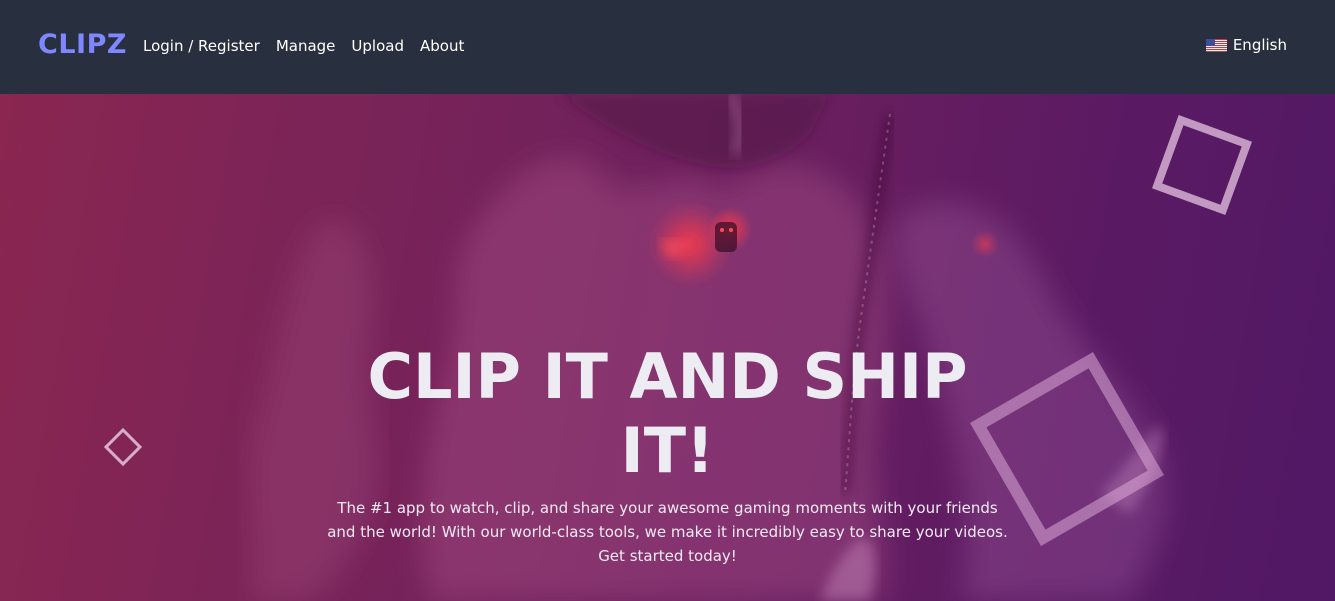  I want to click on logo-link: CLIPZ, so click(82, 45).